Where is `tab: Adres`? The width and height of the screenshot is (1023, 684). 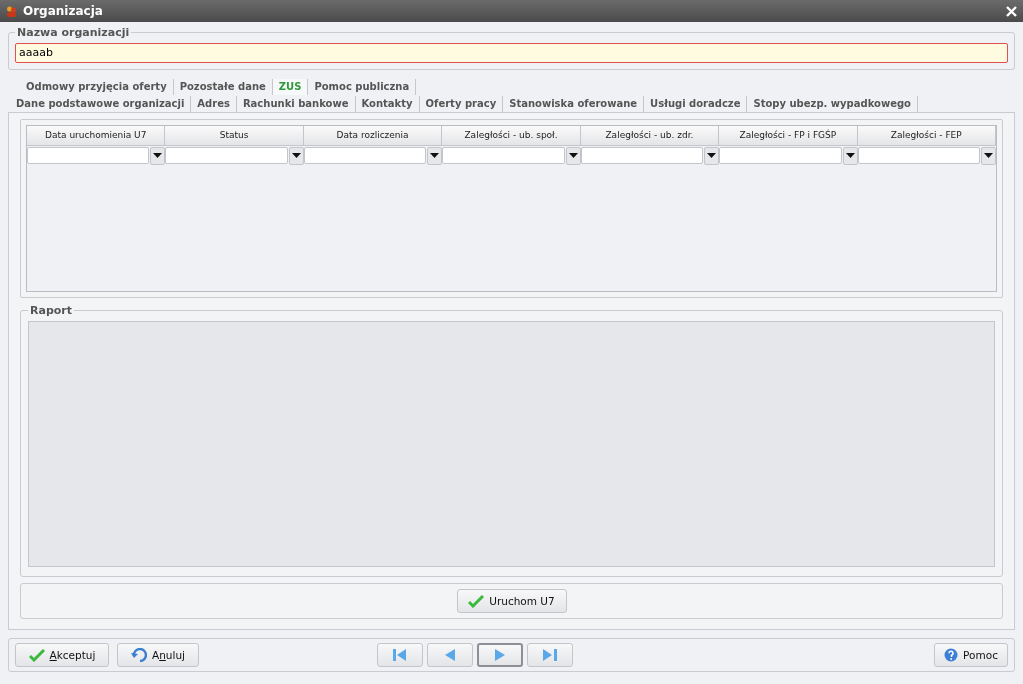 tab: Adres is located at coordinates (214, 103).